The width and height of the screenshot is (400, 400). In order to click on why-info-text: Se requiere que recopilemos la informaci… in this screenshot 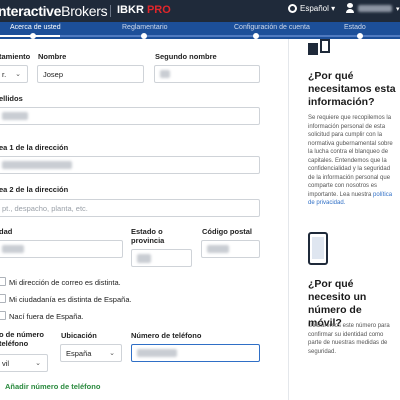, I will do `click(351, 161)`.